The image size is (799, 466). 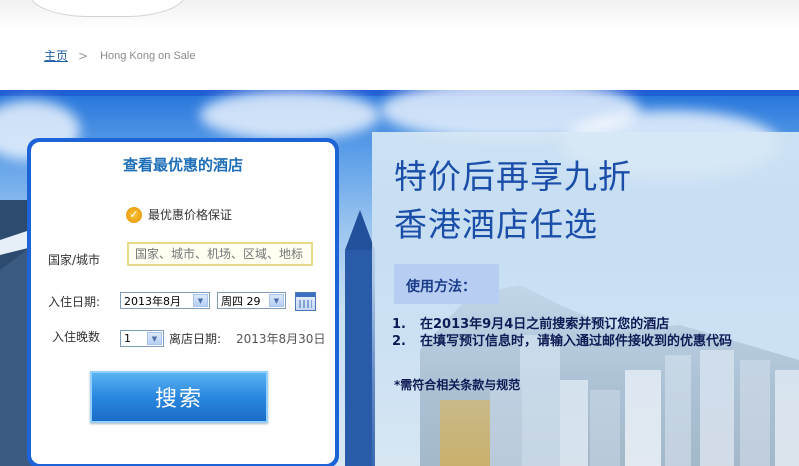 What do you see at coordinates (56, 55) in the screenshot?
I see `breadcrumb-home-link: 主页` at bounding box center [56, 55].